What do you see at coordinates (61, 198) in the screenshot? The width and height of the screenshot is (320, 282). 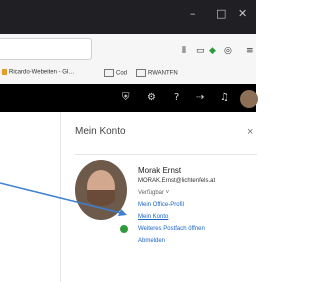 I see `arrow-line` at bounding box center [61, 198].